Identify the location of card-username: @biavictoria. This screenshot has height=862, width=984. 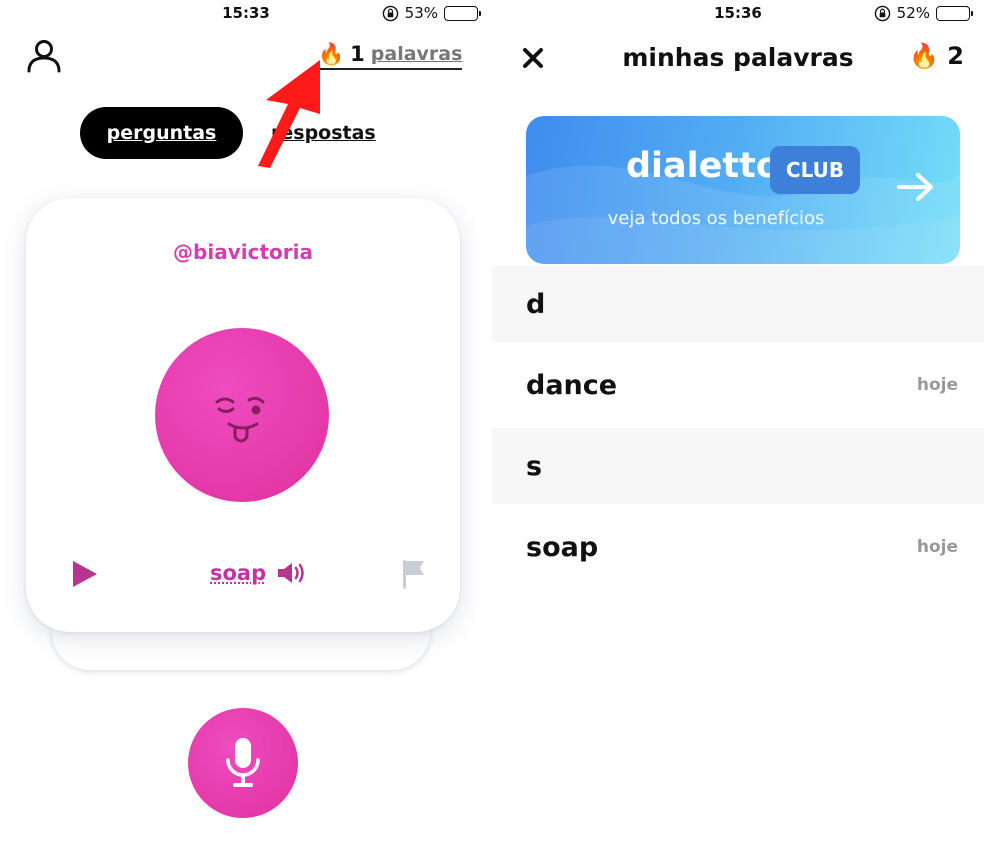
(243, 252).